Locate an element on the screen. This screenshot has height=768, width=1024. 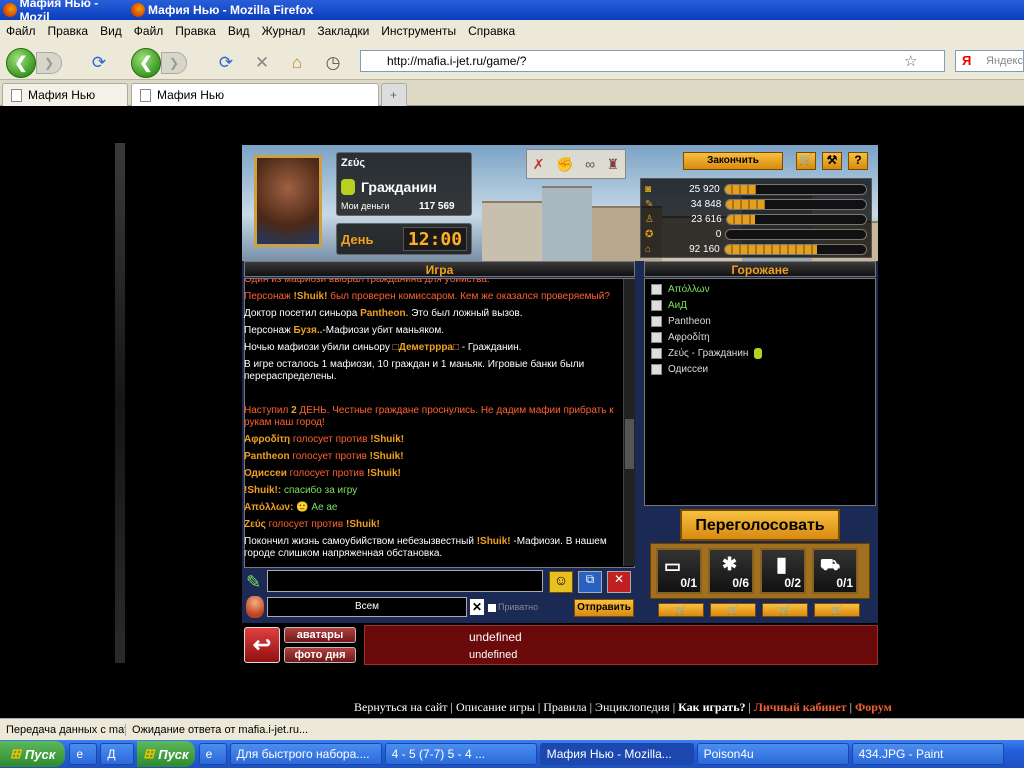
item-slot-4: ⛟ 0/1 is located at coordinates (835, 571).